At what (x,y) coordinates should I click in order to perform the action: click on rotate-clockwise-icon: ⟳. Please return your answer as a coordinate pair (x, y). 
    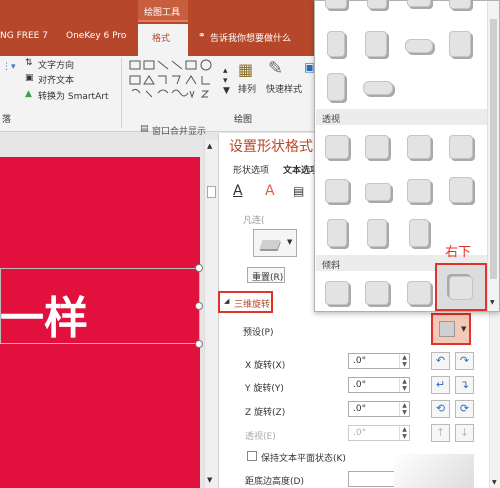
    Looking at the image, I should click on (464, 409).